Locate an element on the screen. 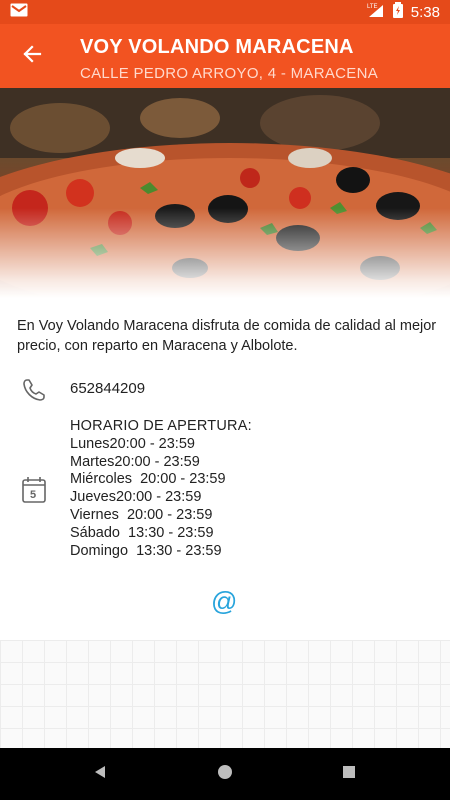 The image size is (450, 800). lte-signal-icon: LTE is located at coordinates (376, 12).